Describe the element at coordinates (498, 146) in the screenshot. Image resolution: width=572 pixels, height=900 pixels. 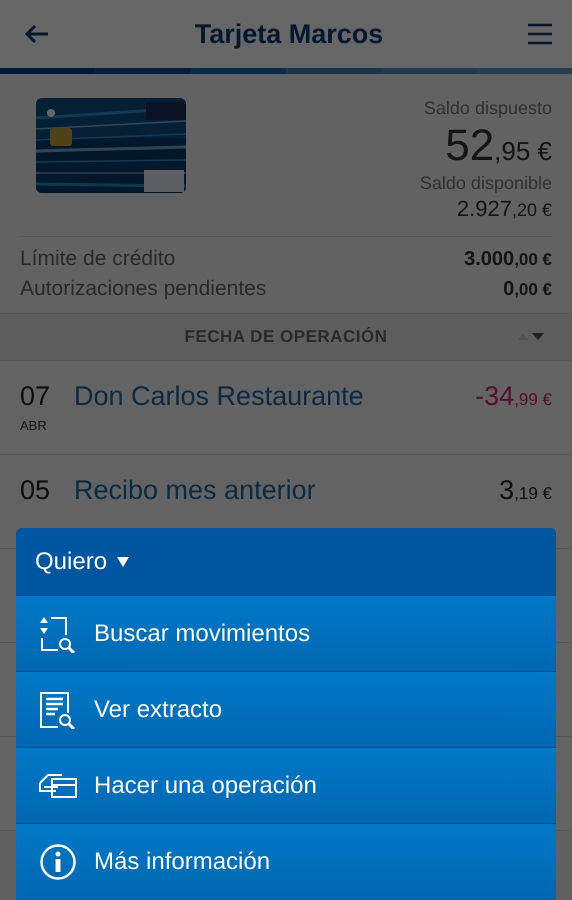
I see `balance-amount: 52,95 €` at that location.